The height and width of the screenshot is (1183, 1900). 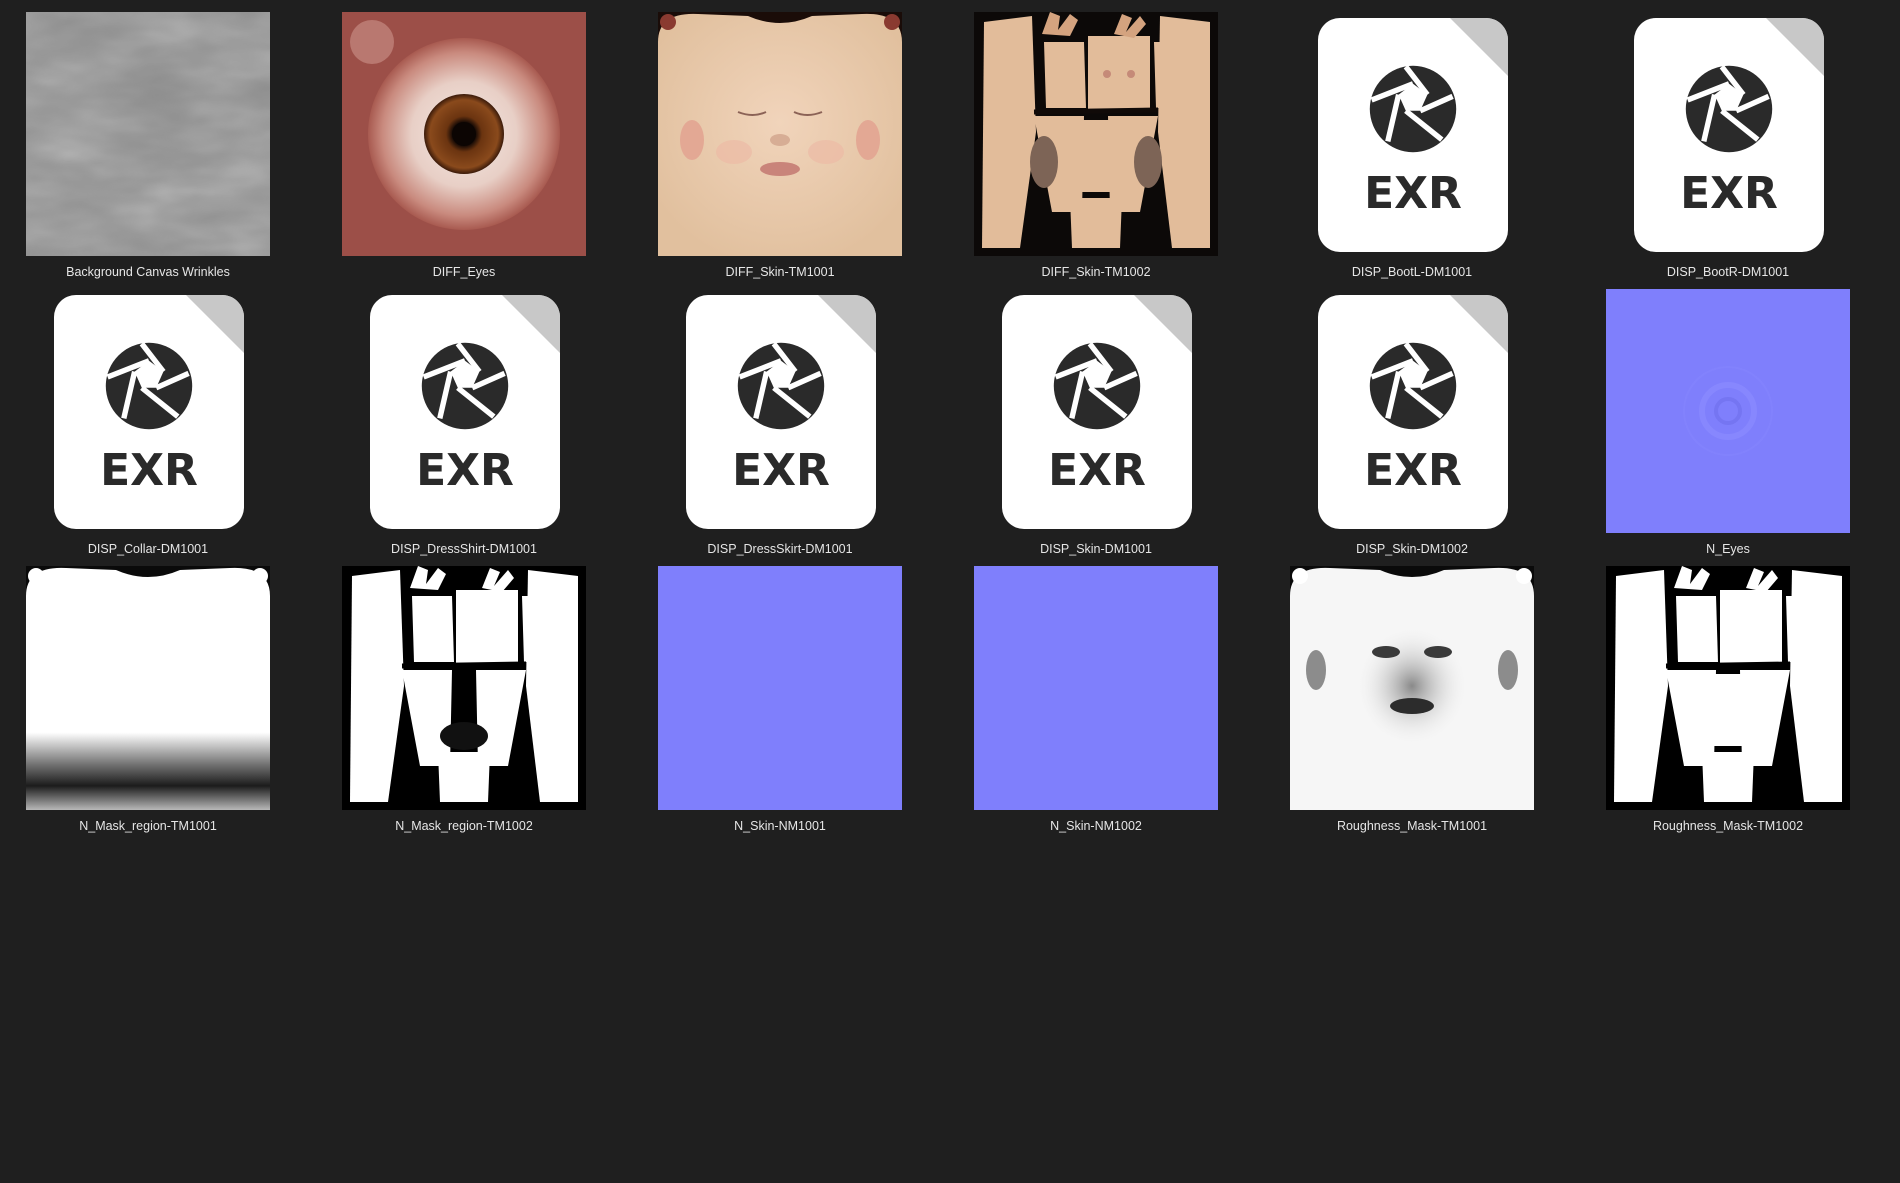 I want to click on file-tile: EXR DISP_Collar-DM1001, so click(x=158, y=416).